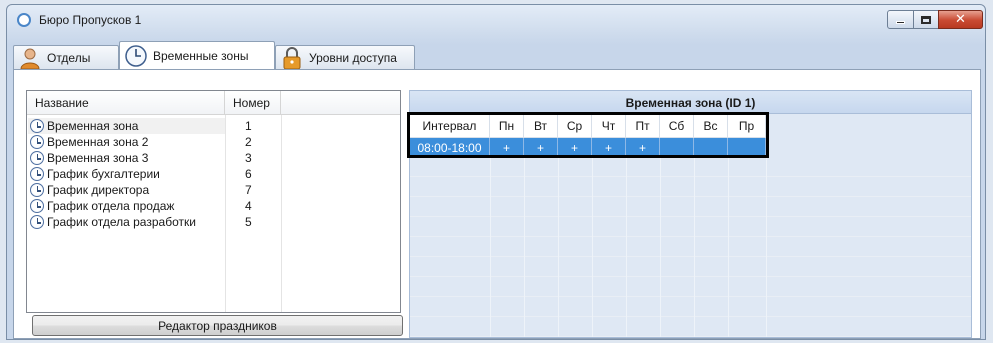 The width and height of the screenshot is (993, 343). Describe the element at coordinates (103, 174) in the screenshot. I see `item-name: График бухгалтерии` at that location.